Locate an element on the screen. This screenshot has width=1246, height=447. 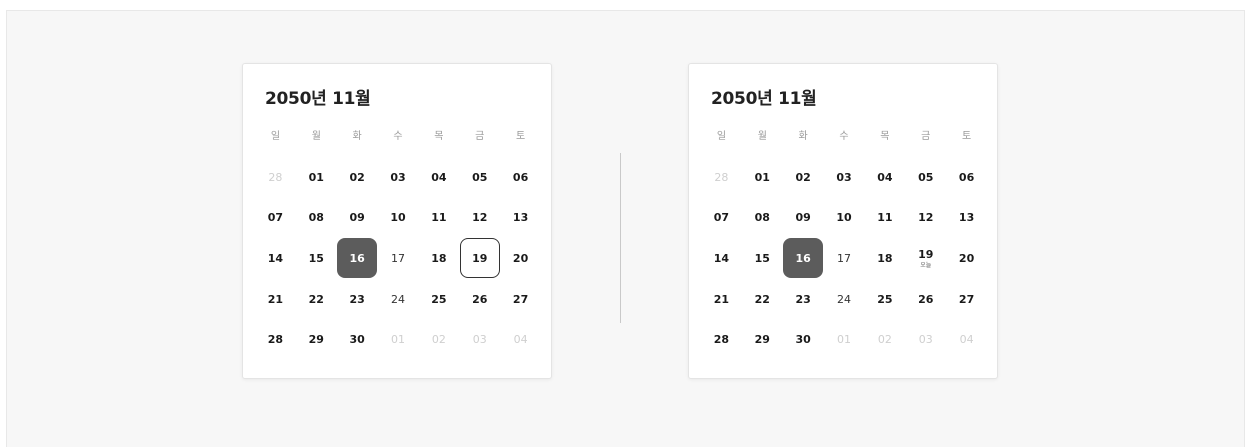
day-number: 06 is located at coordinates (966, 177).